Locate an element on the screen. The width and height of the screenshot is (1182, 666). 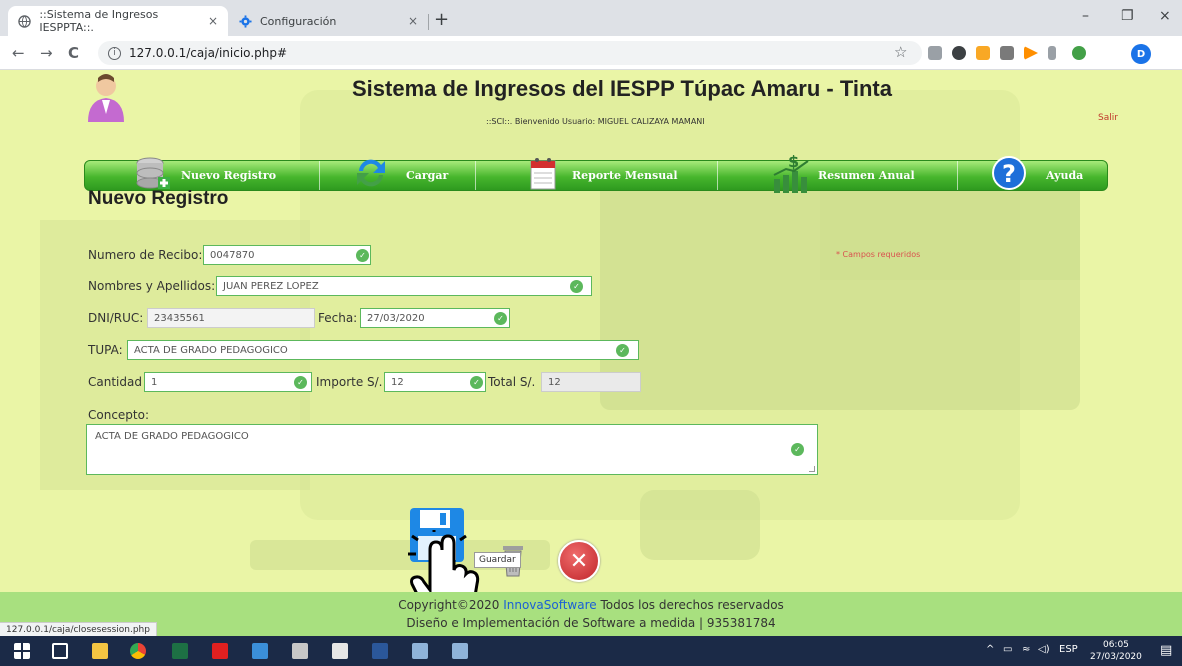
total-output: 12 is located at coordinates (591, 382).